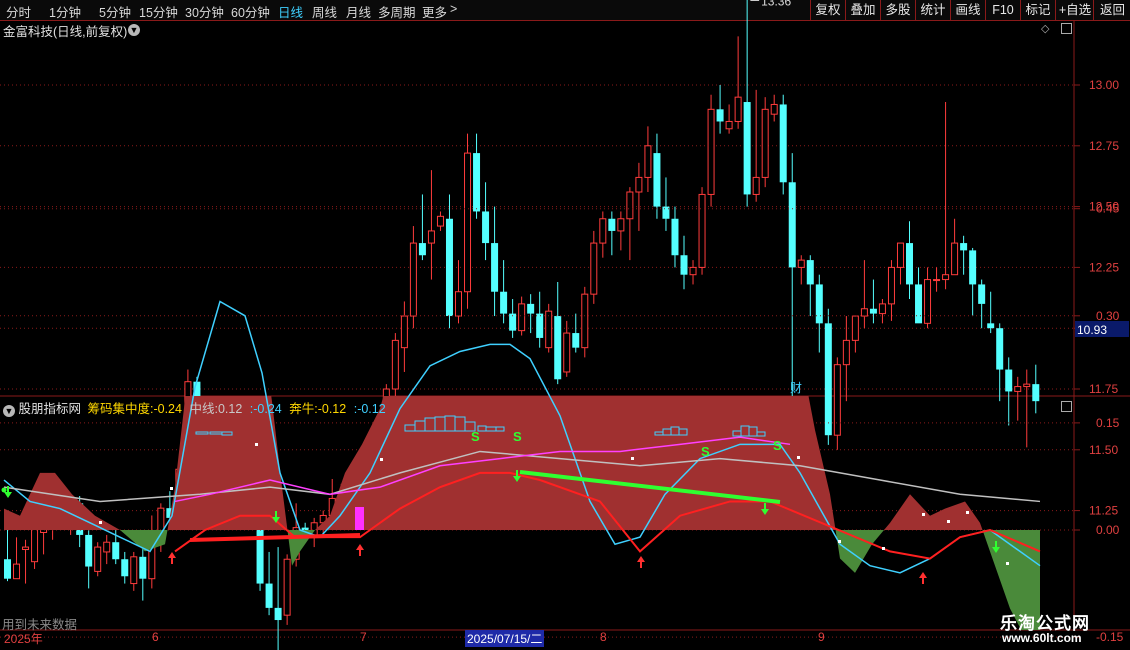  Describe the element at coordinates (1102, 329) in the screenshot. I see `current-price-box` at that location.